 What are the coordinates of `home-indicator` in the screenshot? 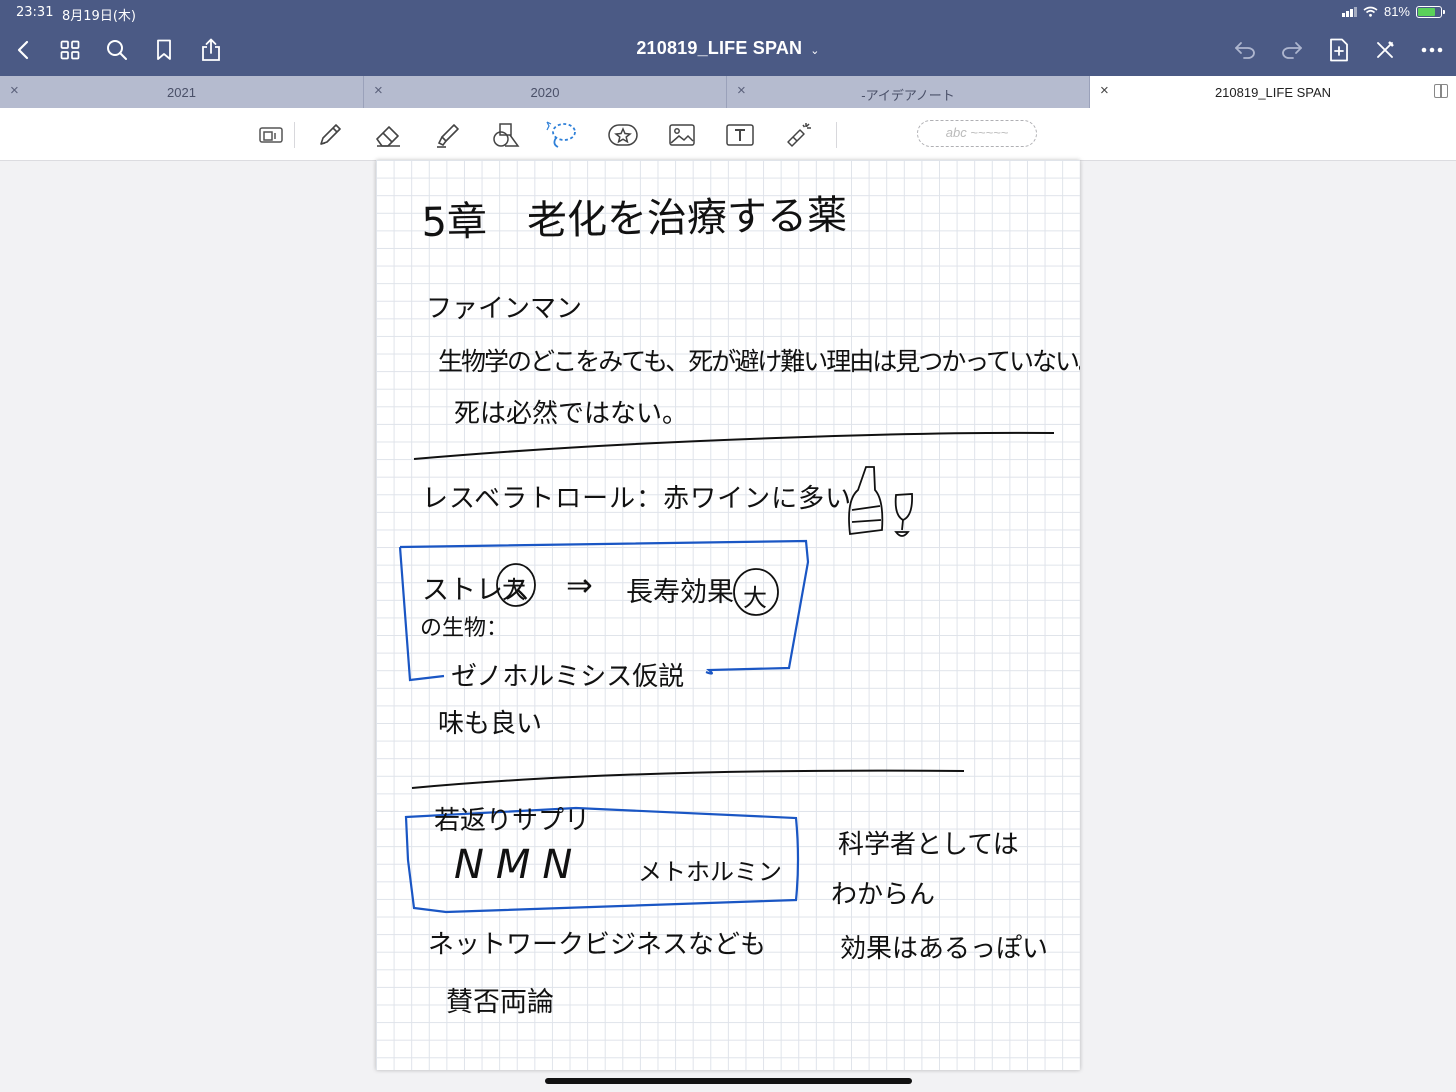 It's located at (728, 1081).